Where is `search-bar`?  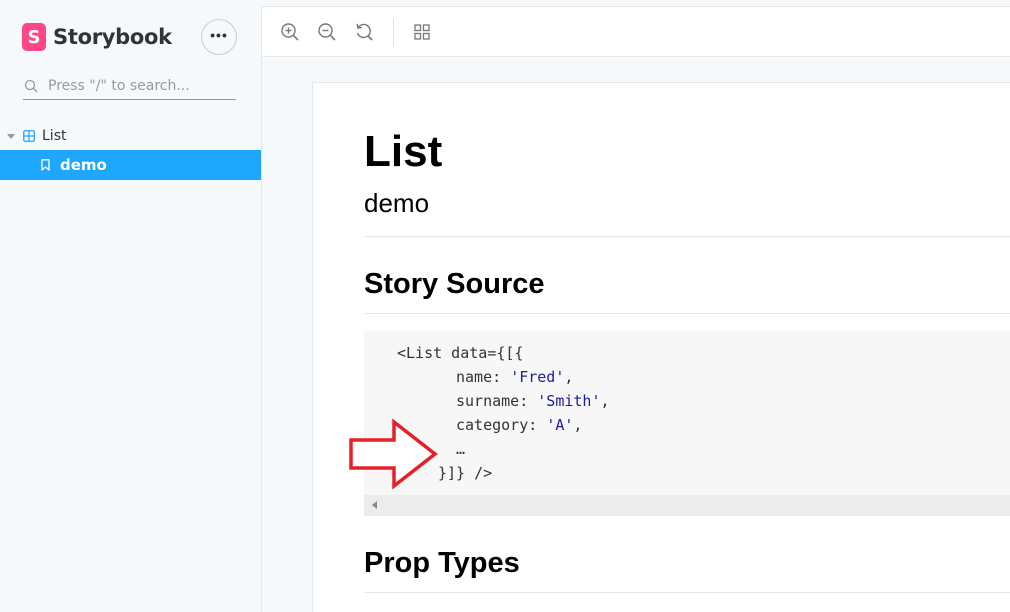
search-bar is located at coordinates (129, 86).